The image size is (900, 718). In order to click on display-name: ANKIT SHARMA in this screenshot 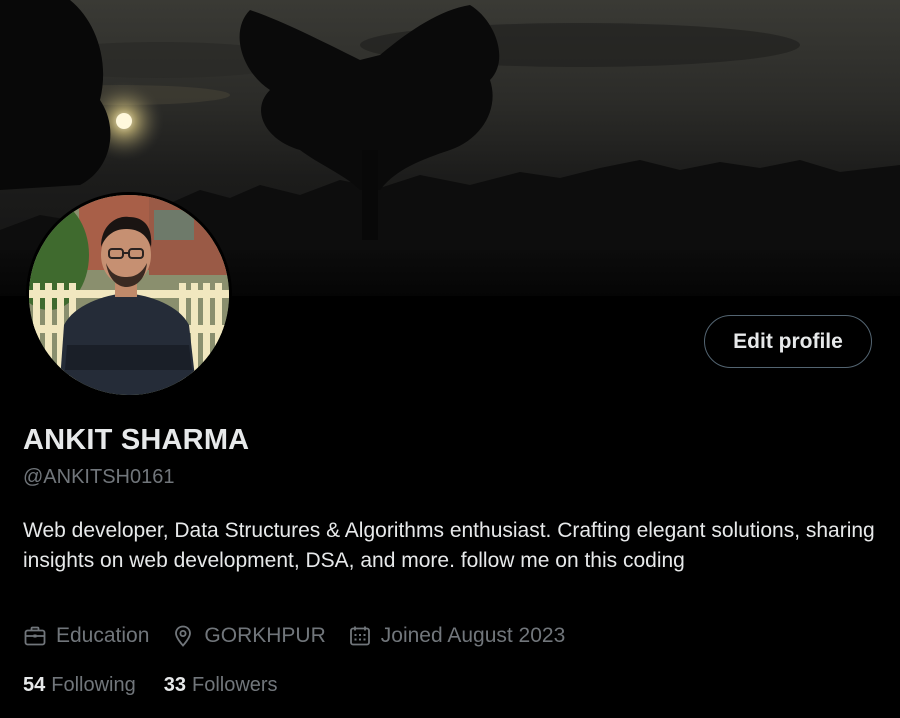, I will do `click(136, 440)`.